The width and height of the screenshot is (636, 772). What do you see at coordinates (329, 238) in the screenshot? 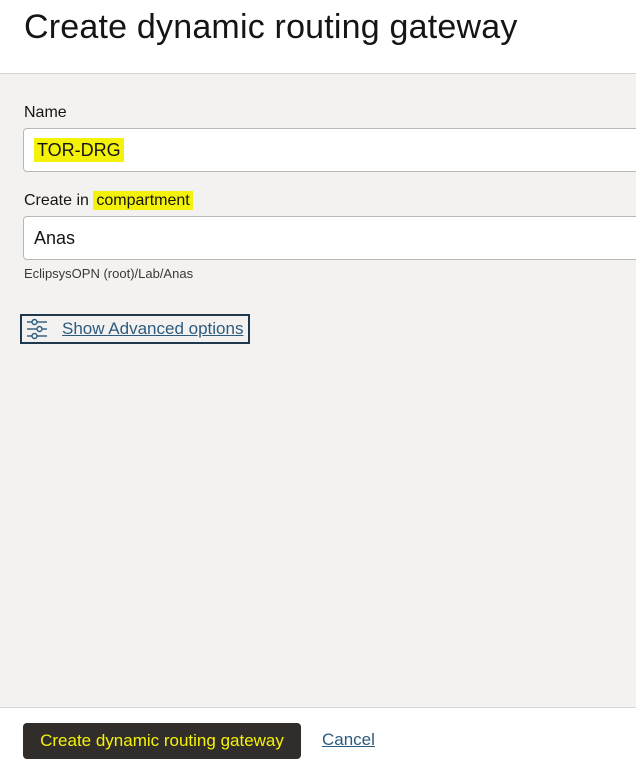
I see `compartment-select: Anas` at bounding box center [329, 238].